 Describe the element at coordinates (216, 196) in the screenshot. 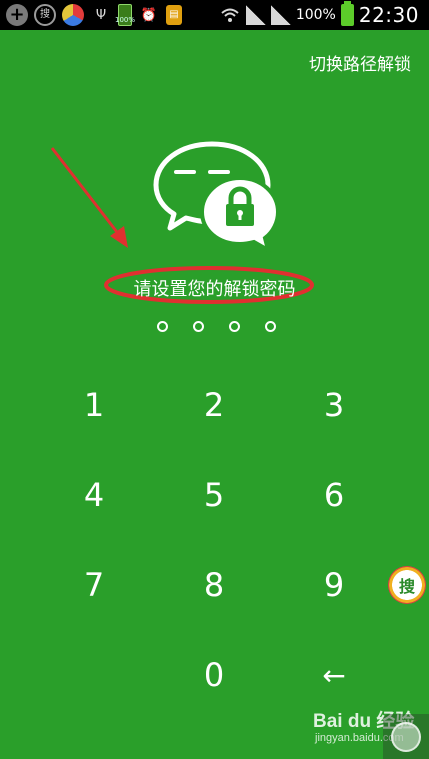

I see `wechat-lock-icon` at that location.